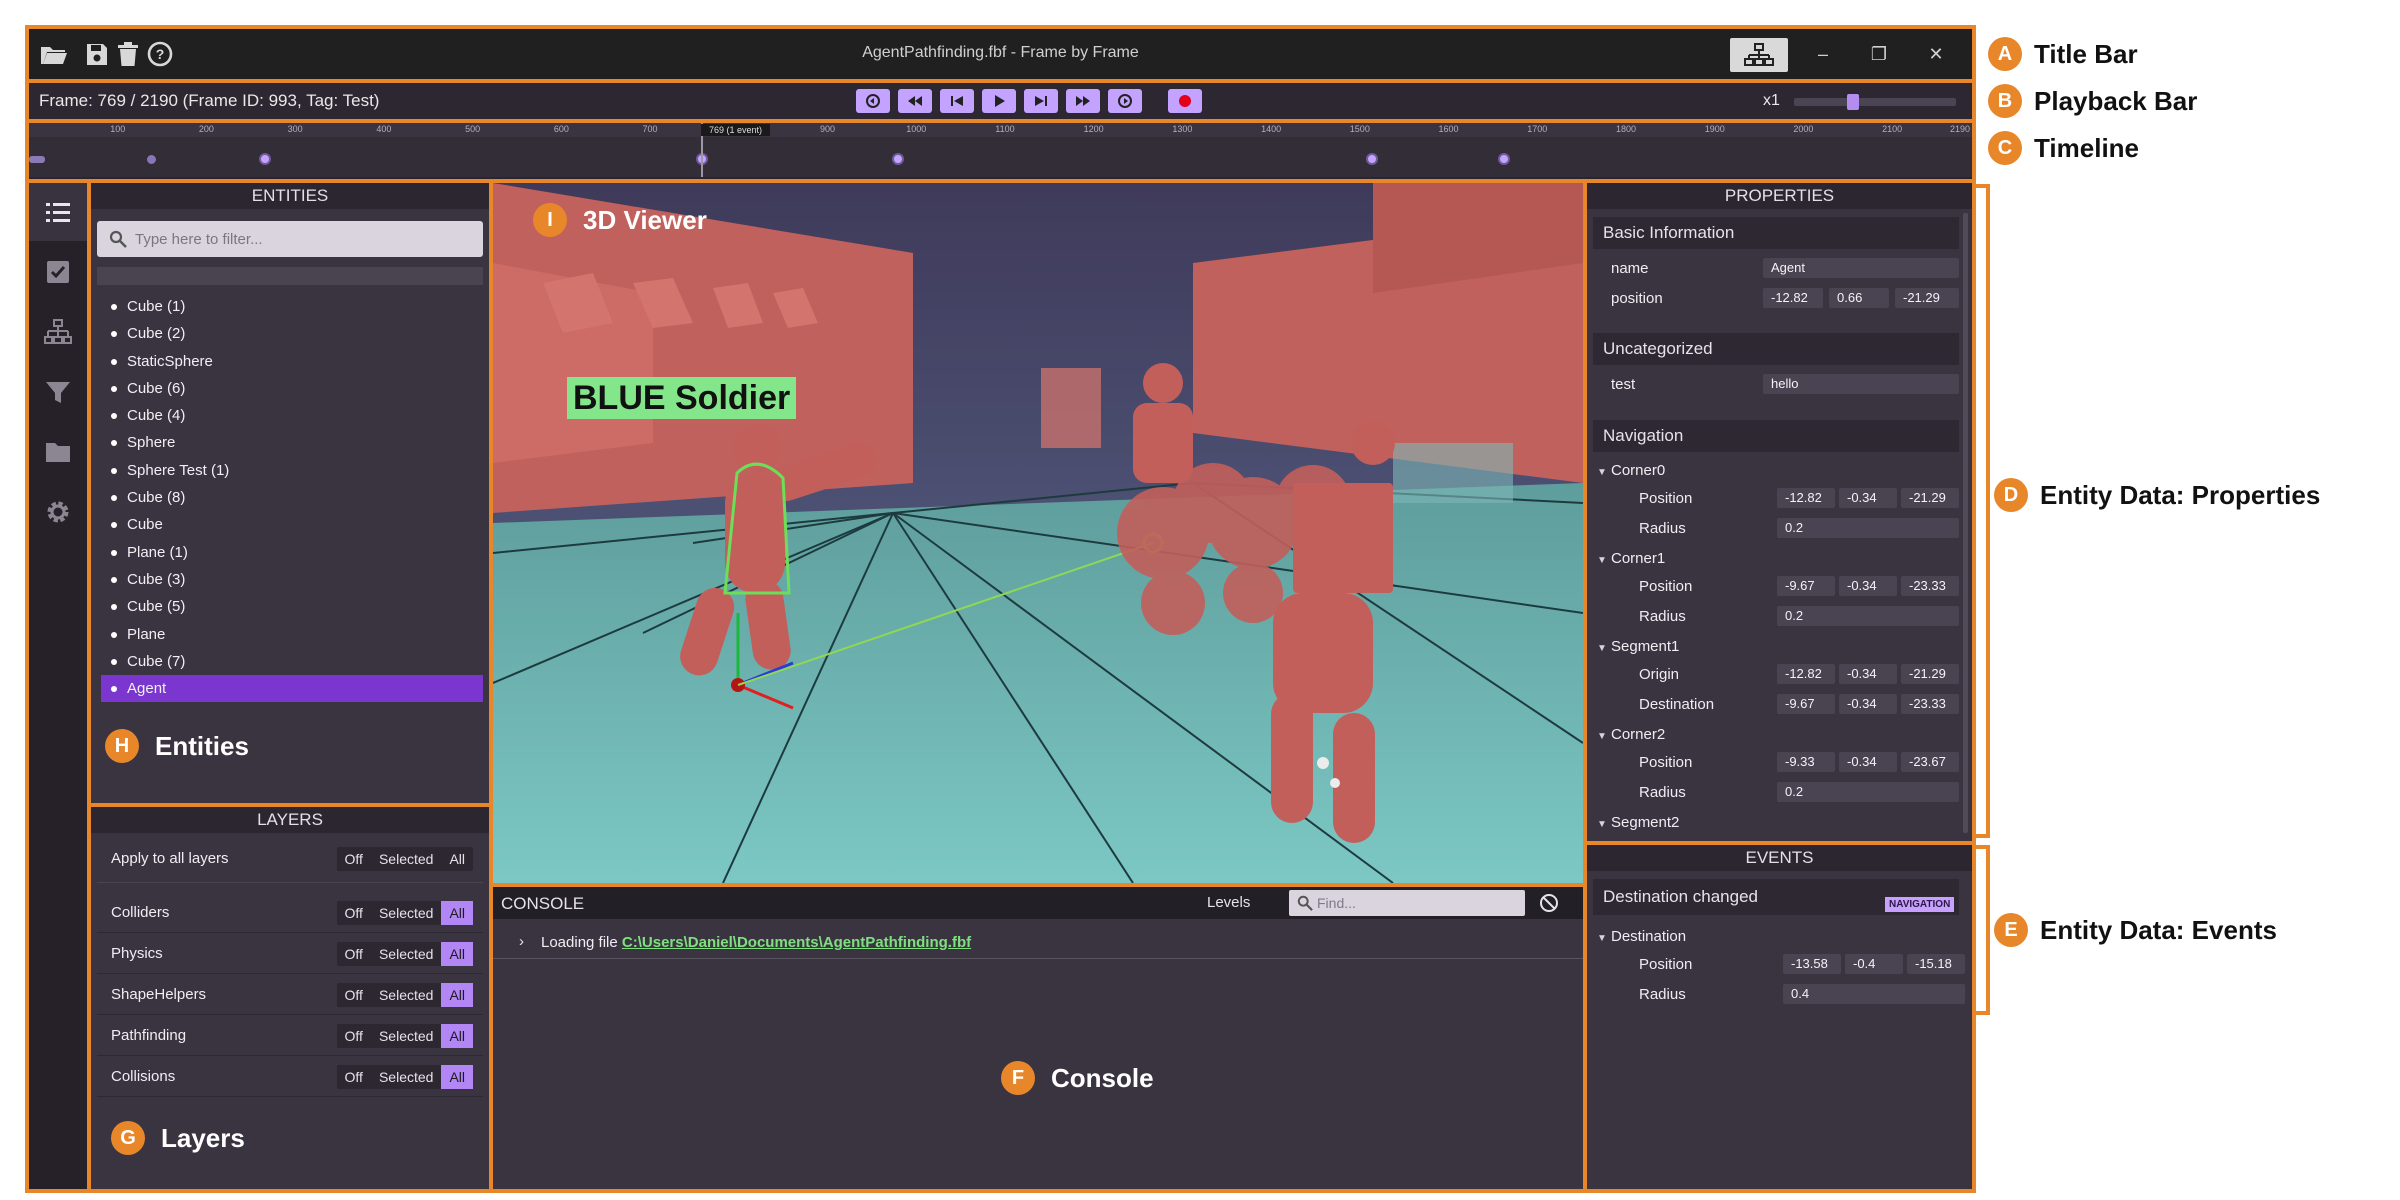  Describe the element at coordinates (292, 689) in the screenshot. I see `entity-list-item: Agent` at that location.